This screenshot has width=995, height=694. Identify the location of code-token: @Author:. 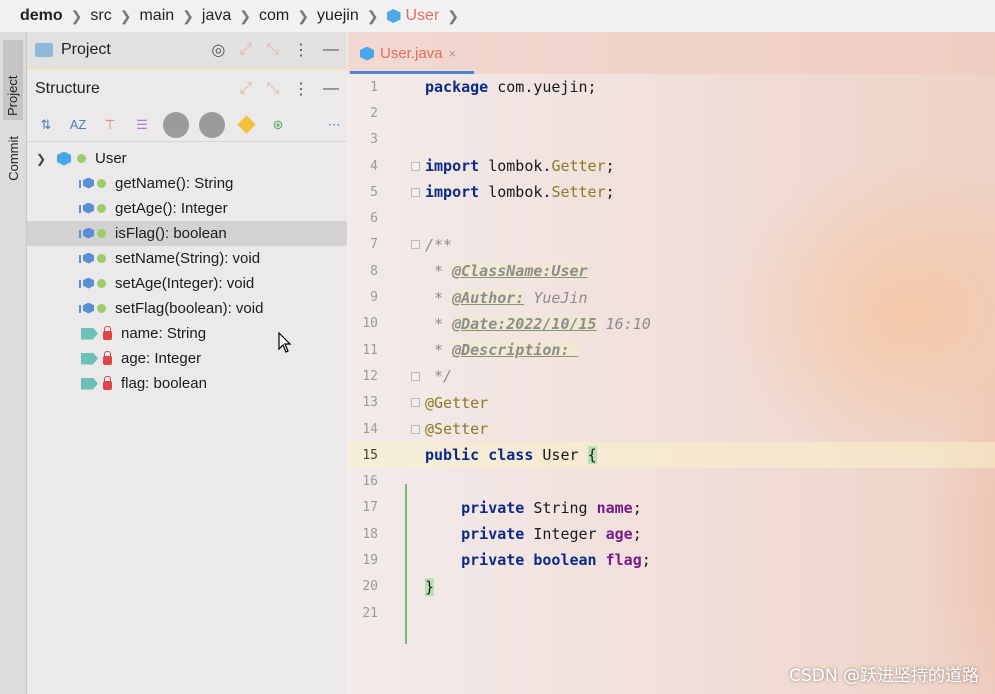
(488, 297).